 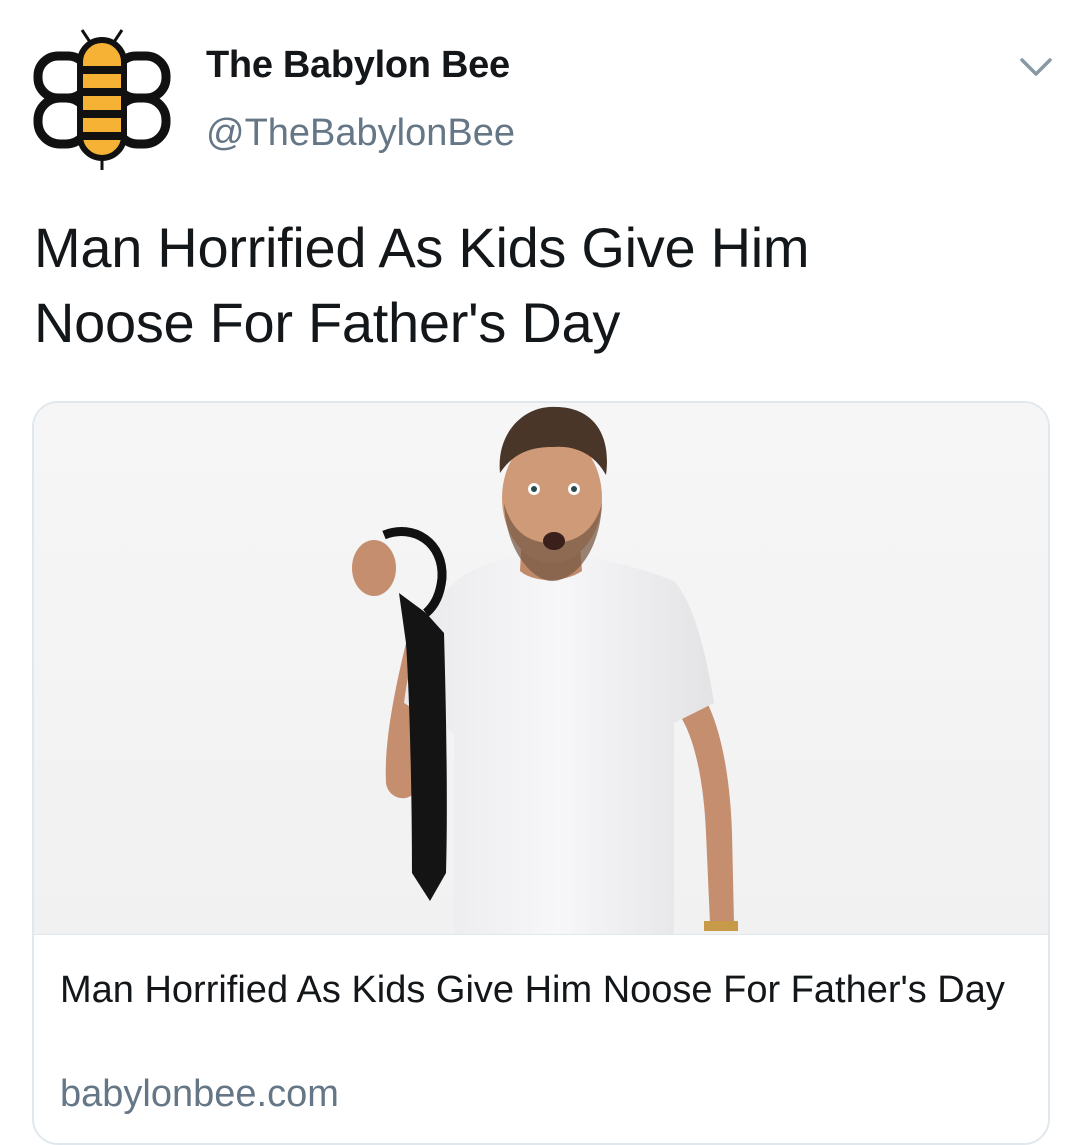 I want to click on account-handle: @TheBabylonBee, so click(x=360, y=133).